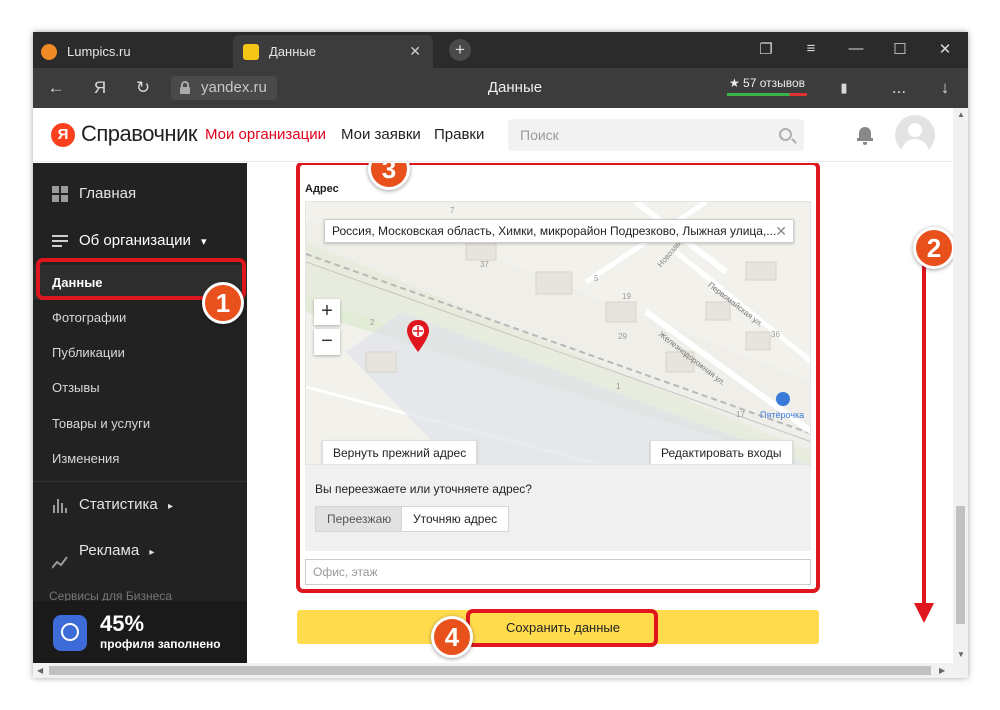 This screenshot has width=1000, height=710. I want to click on bookmark-icon: ▮, so click(844, 88).